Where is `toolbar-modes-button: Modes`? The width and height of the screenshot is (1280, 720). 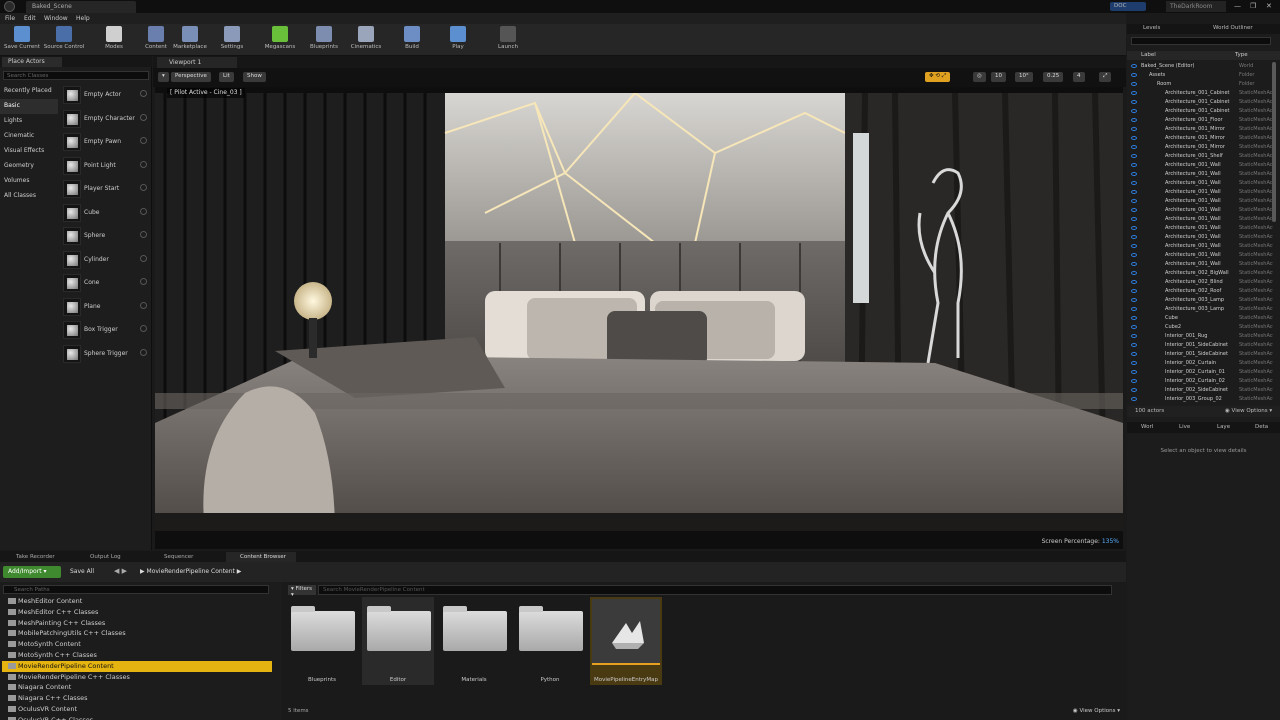 toolbar-modes-button: Modes is located at coordinates (114, 40).